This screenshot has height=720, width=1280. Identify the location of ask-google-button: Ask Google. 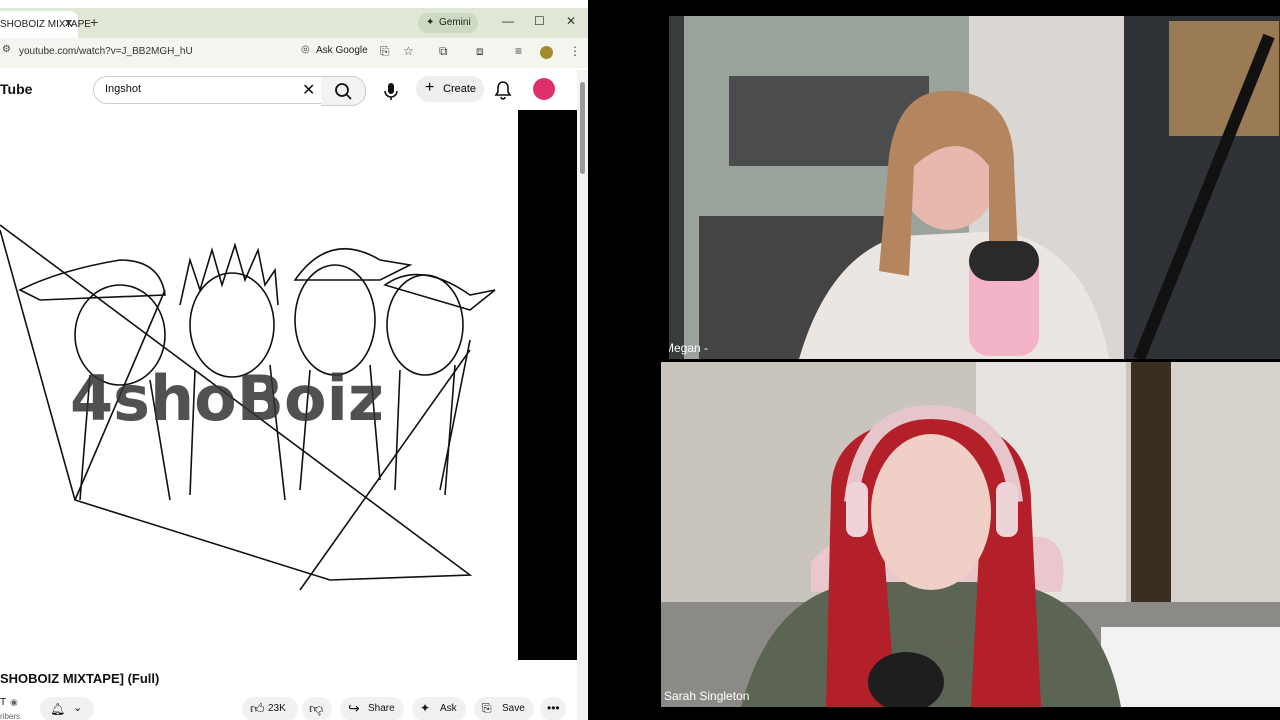
(342, 50).